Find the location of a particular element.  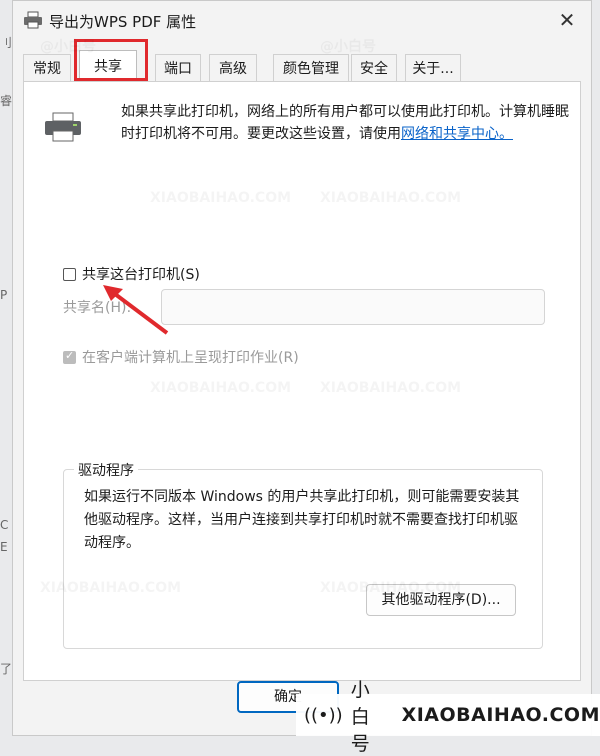

render-jobs-option: 在客户端计算机上呈现打印作业(R) is located at coordinates (181, 357).